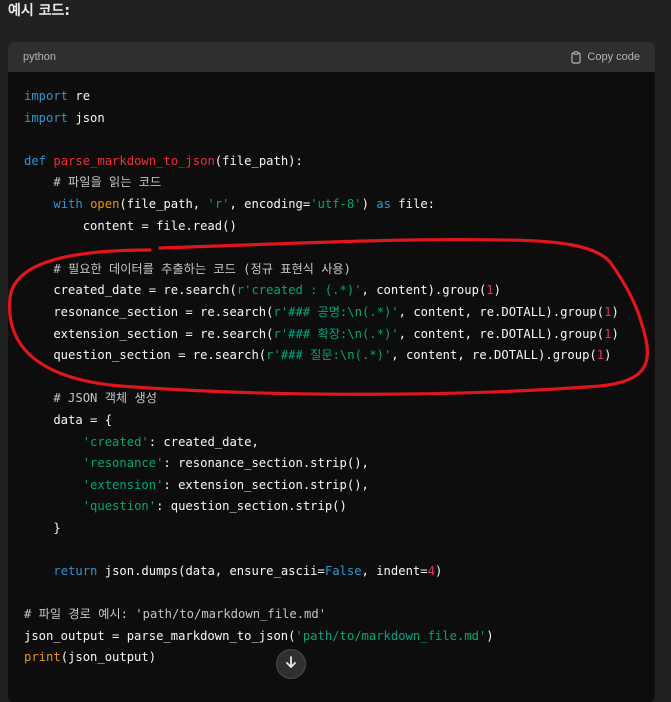 The height and width of the screenshot is (702, 671). Describe the element at coordinates (175, 614) in the screenshot. I see `code-token: # 파일 경로 예시: 'path/to/markdown_file.md'` at that location.